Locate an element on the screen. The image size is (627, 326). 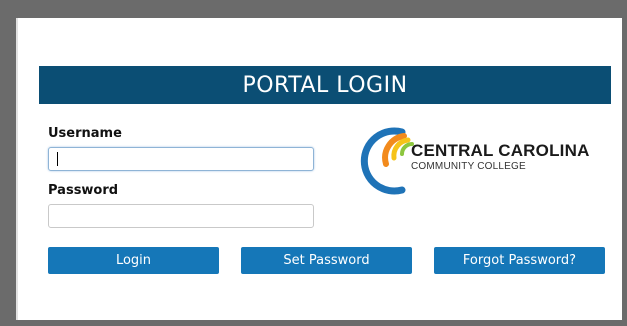
window-frame-top is located at coordinates (313, 9).